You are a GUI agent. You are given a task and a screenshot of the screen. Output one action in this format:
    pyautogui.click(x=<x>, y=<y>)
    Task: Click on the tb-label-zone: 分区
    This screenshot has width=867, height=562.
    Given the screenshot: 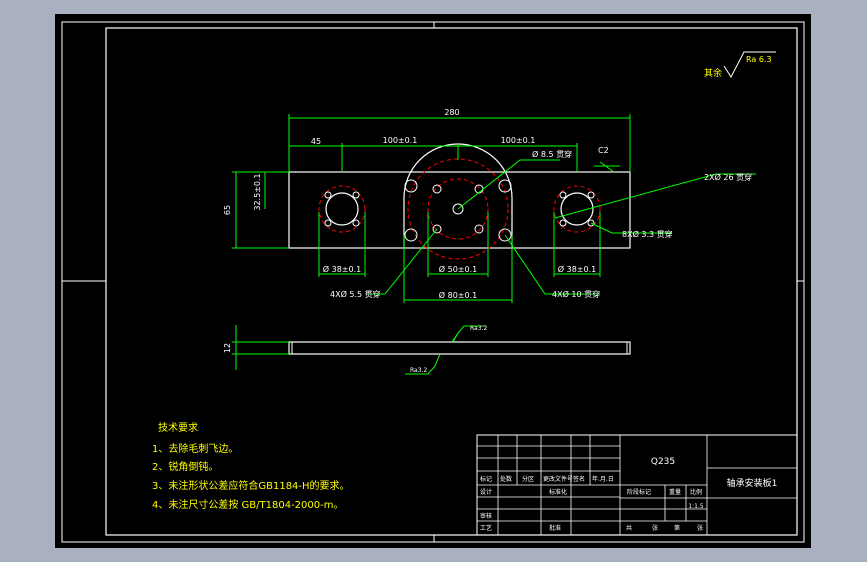 What is the action you would take?
    pyautogui.click(x=528, y=479)
    